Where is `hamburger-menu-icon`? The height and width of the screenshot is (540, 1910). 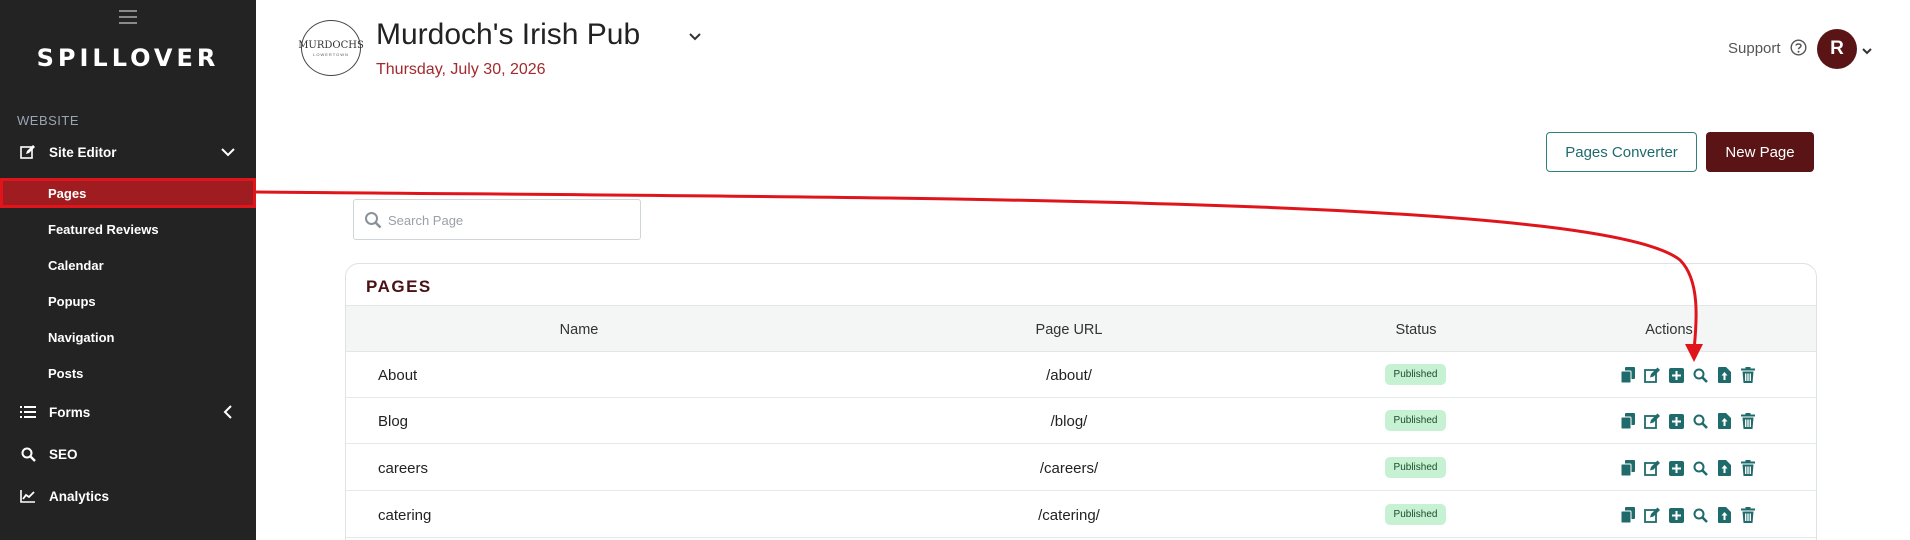 hamburger-menu-icon is located at coordinates (128, 18).